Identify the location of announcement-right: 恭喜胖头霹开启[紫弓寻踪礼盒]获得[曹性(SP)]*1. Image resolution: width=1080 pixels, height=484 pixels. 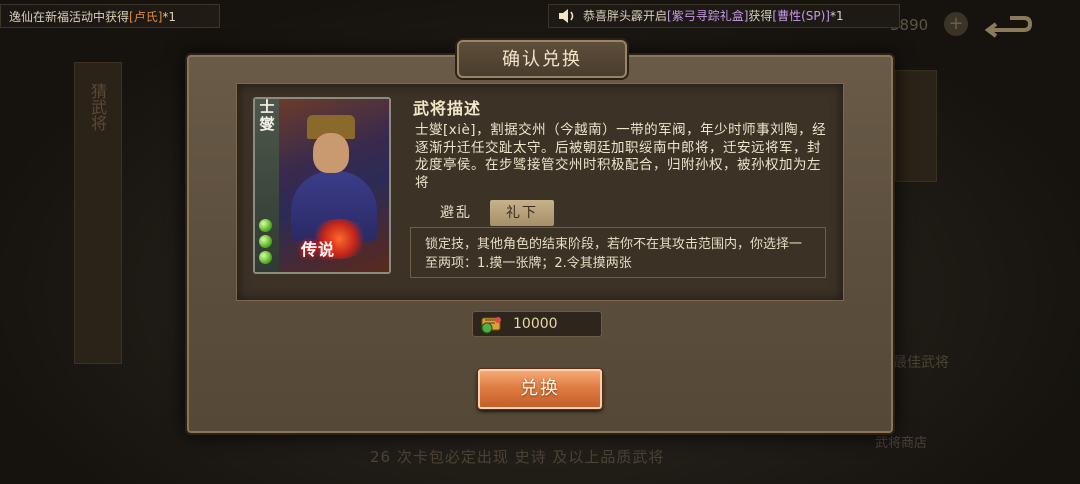
(724, 16).